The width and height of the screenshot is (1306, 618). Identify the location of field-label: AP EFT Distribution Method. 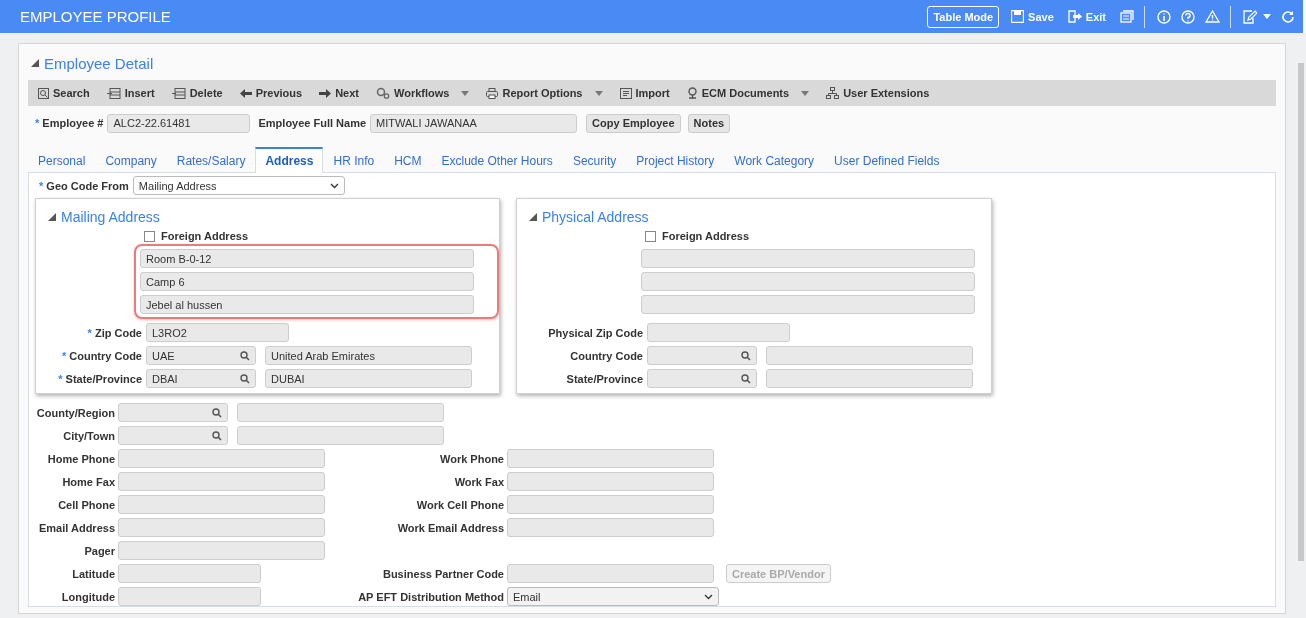
(431, 596).